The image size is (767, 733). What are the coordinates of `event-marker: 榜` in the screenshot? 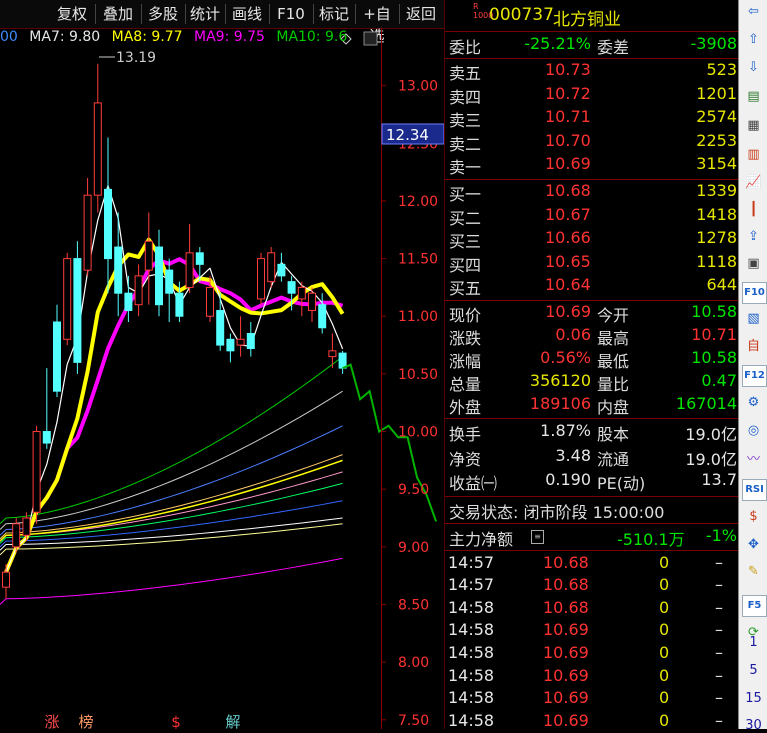 It's located at (85, 721).